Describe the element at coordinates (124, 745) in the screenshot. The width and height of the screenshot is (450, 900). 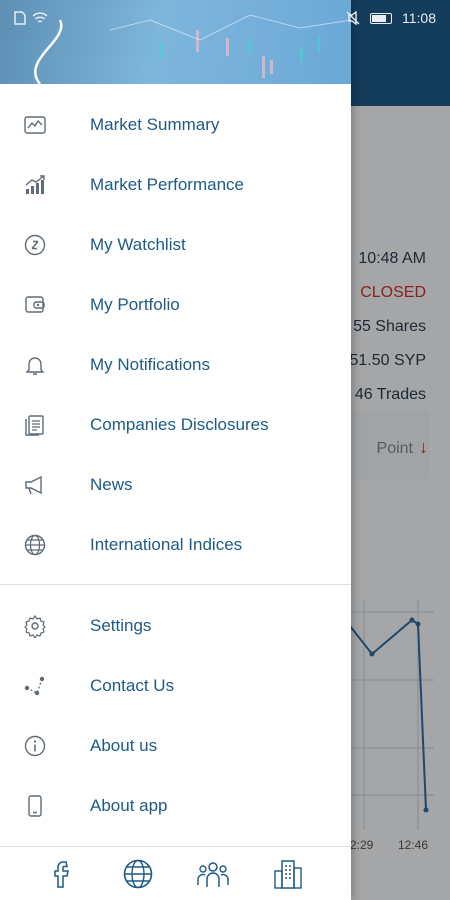
I see `menu-label: About us` at that location.